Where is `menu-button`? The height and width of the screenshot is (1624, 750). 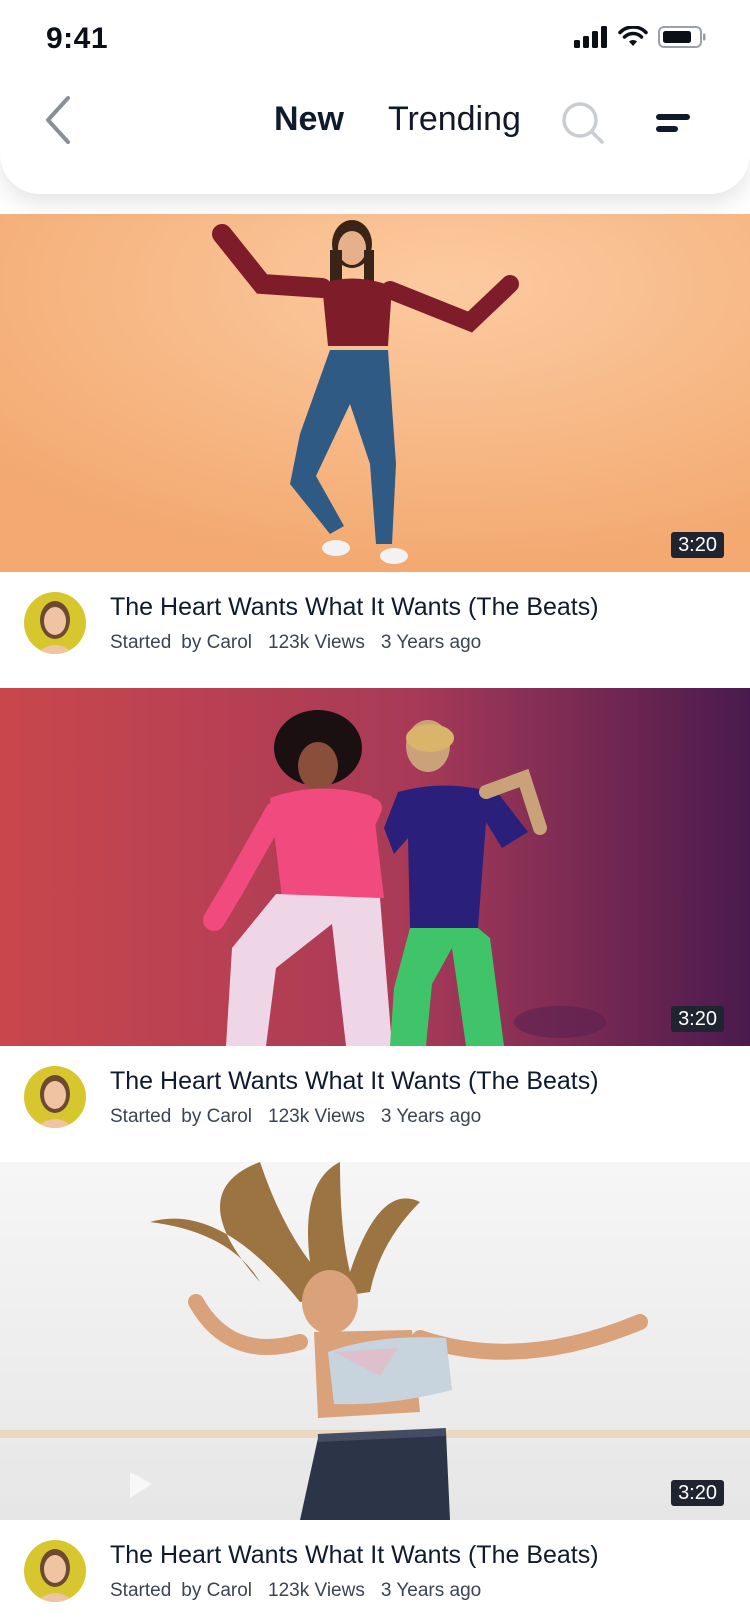 menu-button is located at coordinates (674, 124).